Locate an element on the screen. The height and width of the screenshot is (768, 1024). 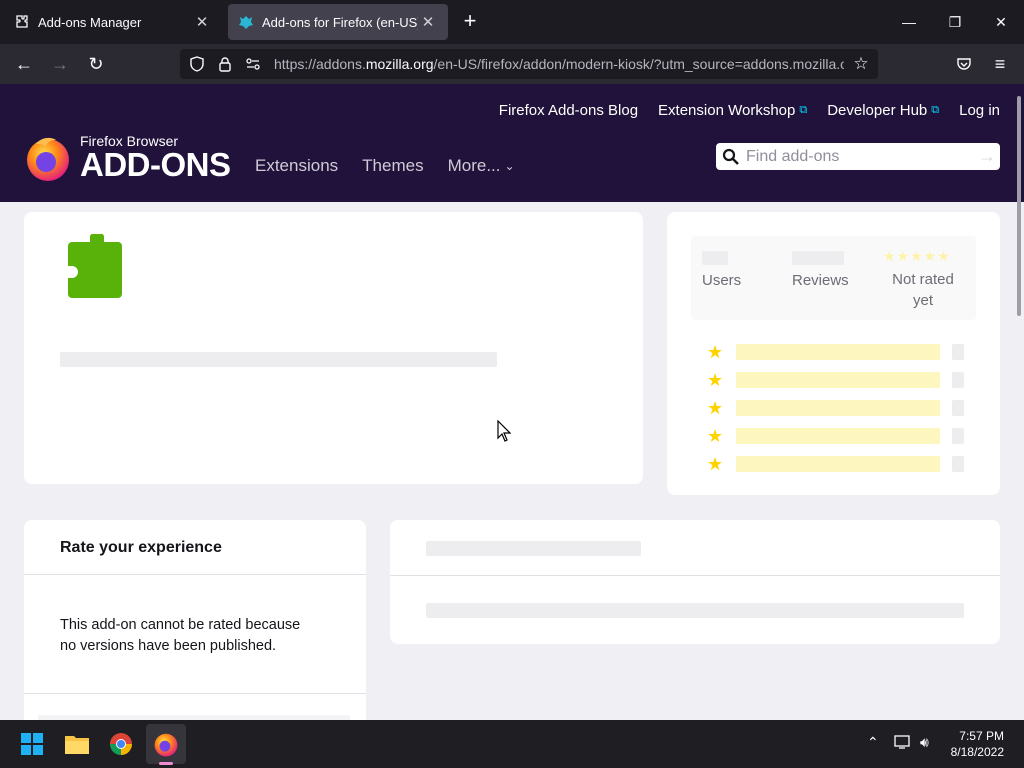
main-nav: Extensions Themes More... ⌄ is located at coordinates (385, 166).